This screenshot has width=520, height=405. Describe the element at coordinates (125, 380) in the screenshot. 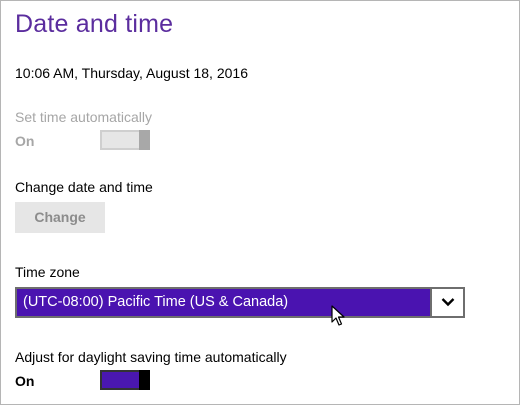

I see `daylight-saving-toggle` at that location.